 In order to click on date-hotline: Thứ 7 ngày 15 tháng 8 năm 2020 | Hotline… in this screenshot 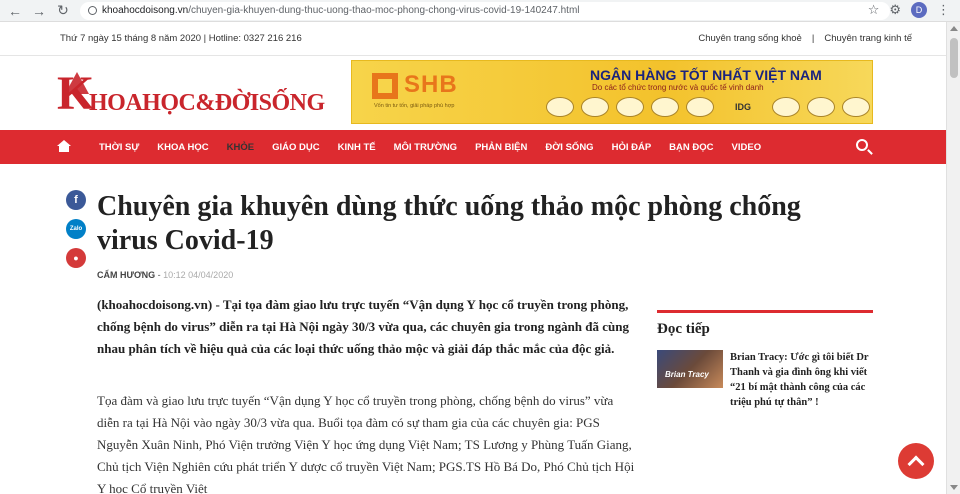, I will do `click(181, 38)`.